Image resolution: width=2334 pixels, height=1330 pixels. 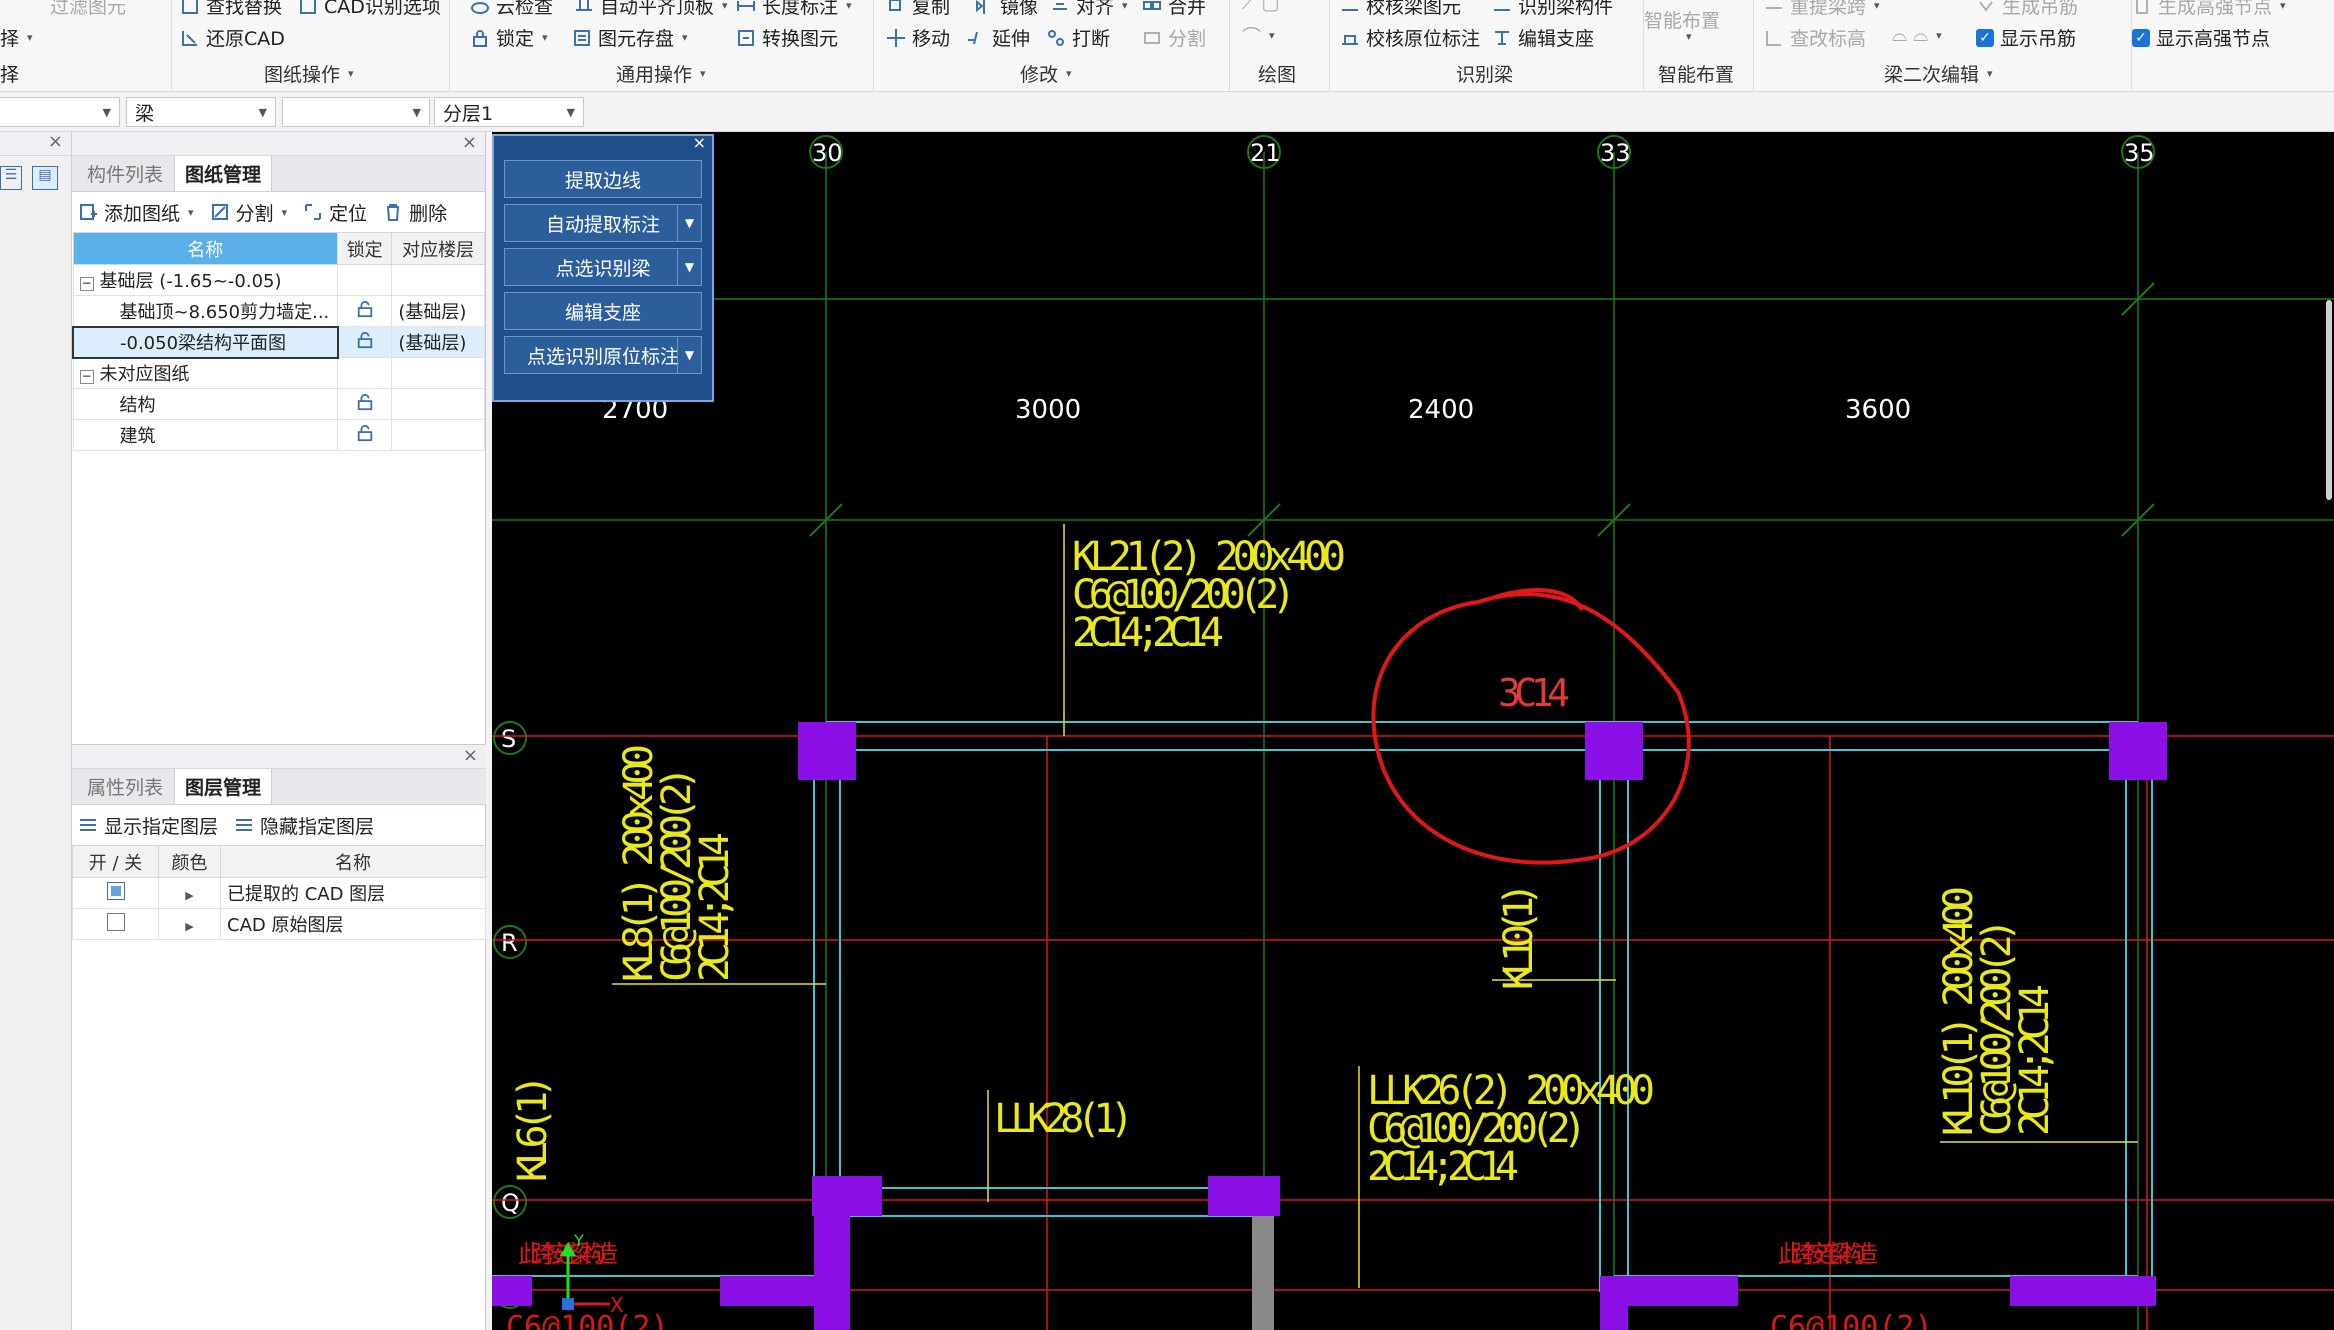 What do you see at coordinates (603, 223) in the screenshot?
I see `auto-extract-labels-button: 自动提取标注 ▼` at bounding box center [603, 223].